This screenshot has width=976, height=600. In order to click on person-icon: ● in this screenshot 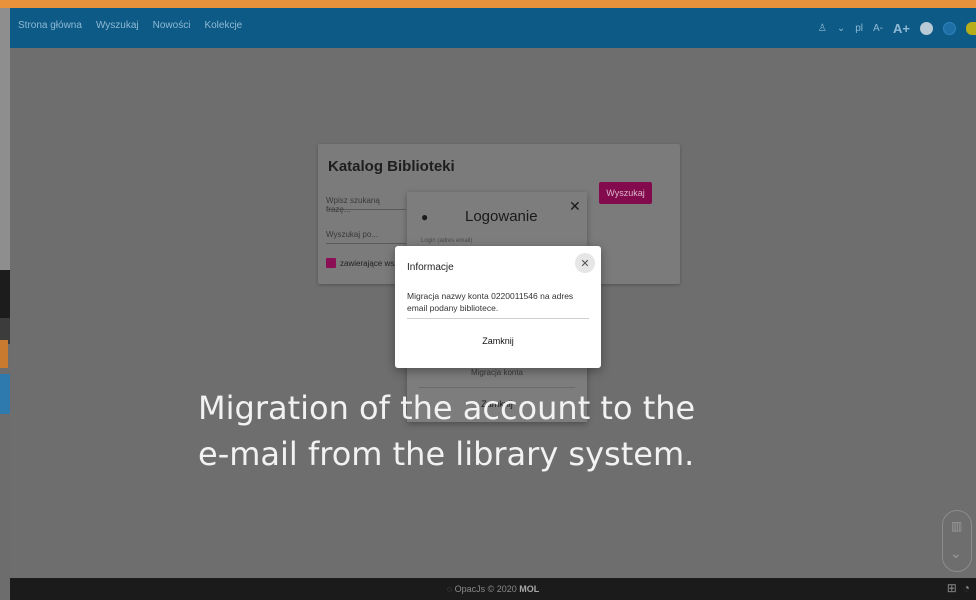, I will do `click(425, 217)`.